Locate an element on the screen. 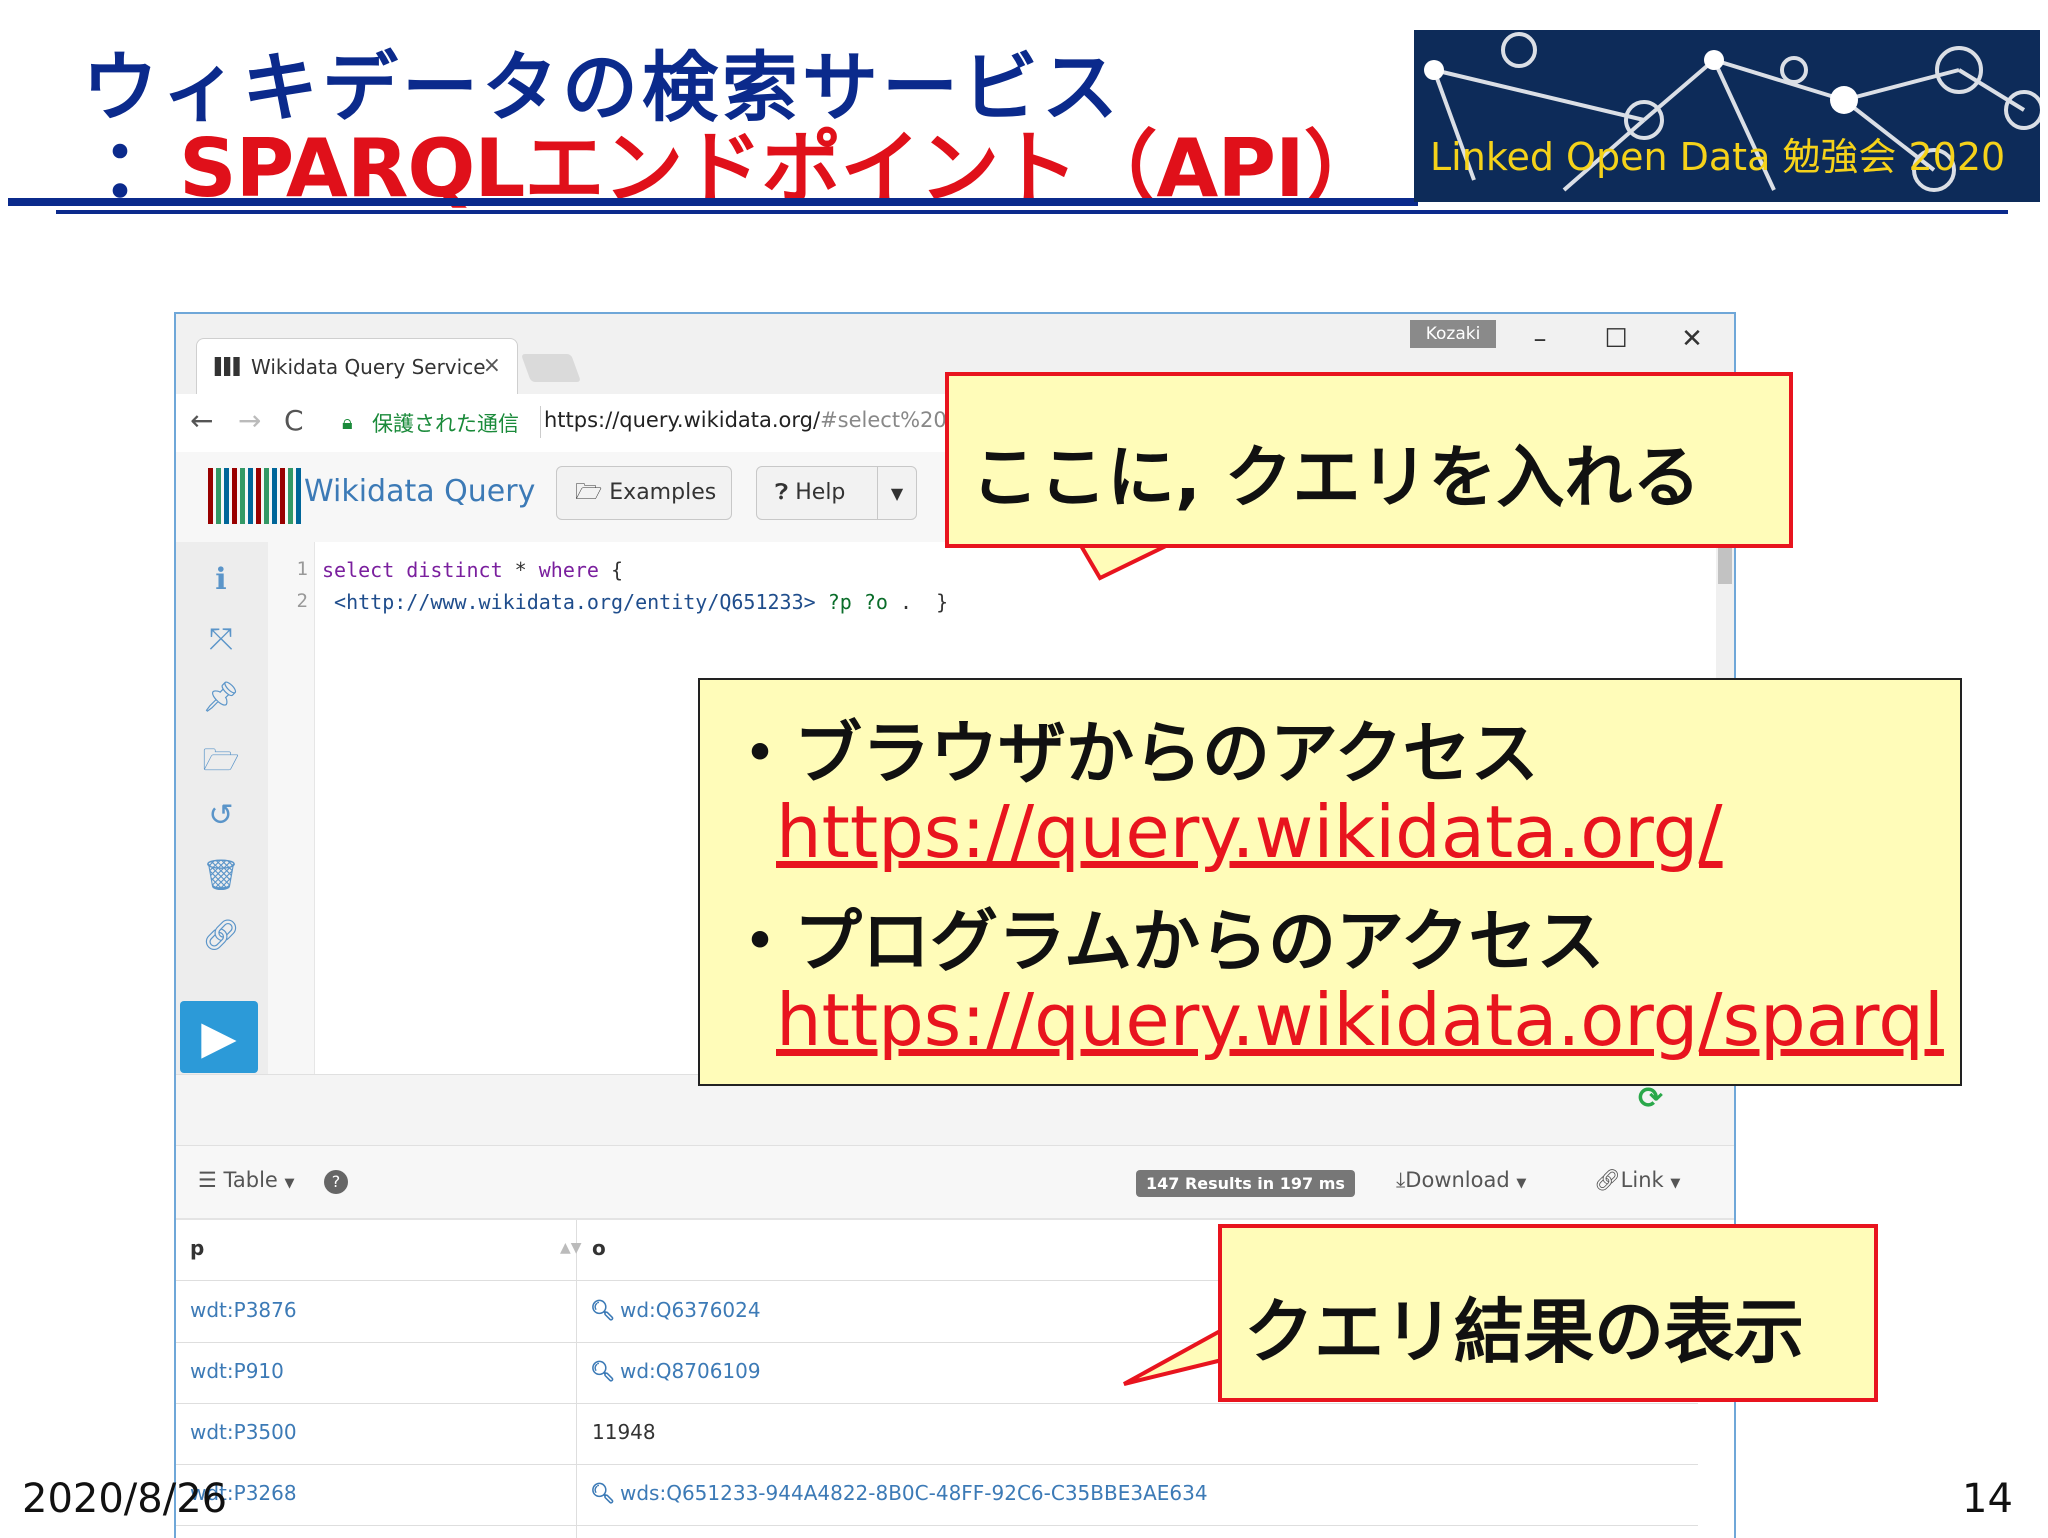  url-field: https://query.wikidata.org/#select%20d is located at coordinates (752, 420).